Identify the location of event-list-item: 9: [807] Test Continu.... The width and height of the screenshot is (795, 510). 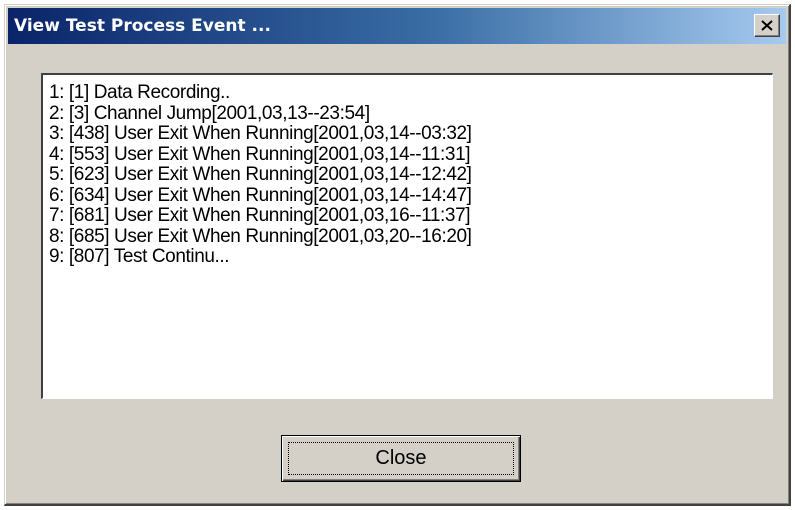
(407, 257).